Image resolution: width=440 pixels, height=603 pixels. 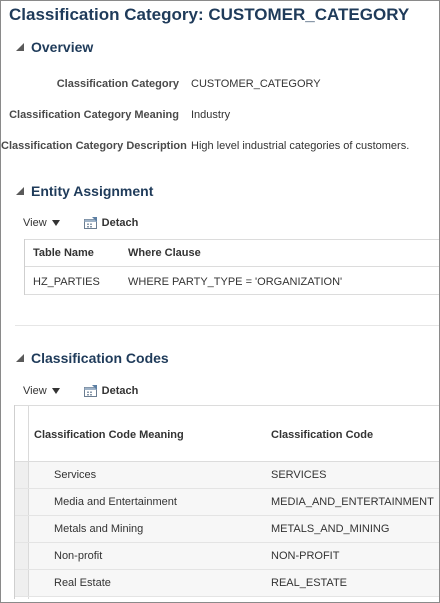 What do you see at coordinates (227, 583) in the screenshot?
I see `table-row: Real Estate REAL_ESTATE` at bounding box center [227, 583].